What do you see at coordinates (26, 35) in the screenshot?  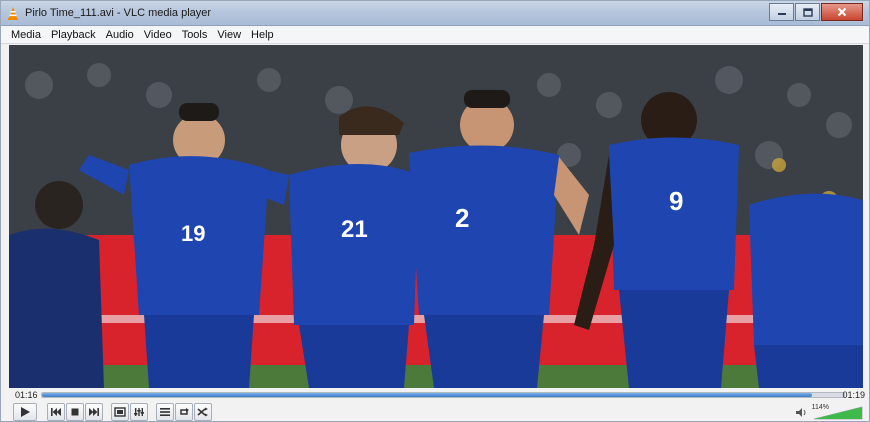 I see `menu-media: Media` at bounding box center [26, 35].